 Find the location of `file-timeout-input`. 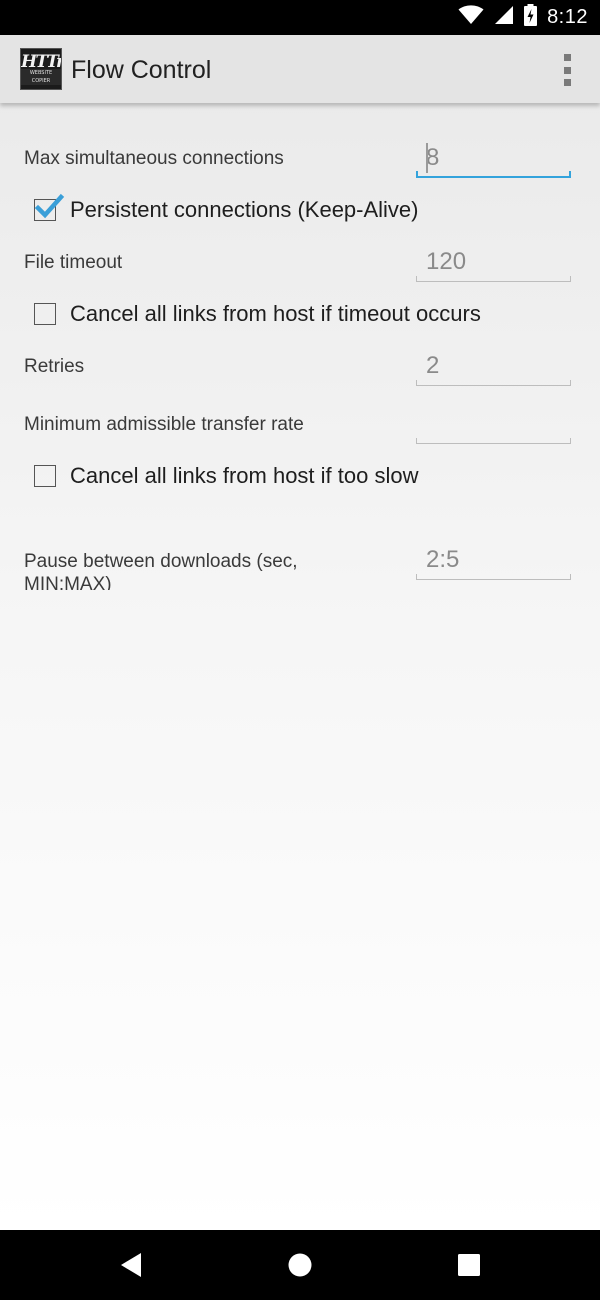

file-timeout-input is located at coordinates (493, 262).